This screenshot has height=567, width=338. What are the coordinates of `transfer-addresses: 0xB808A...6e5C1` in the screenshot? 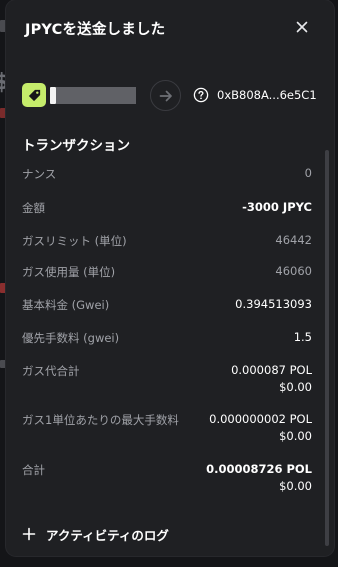 It's located at (170, 96).